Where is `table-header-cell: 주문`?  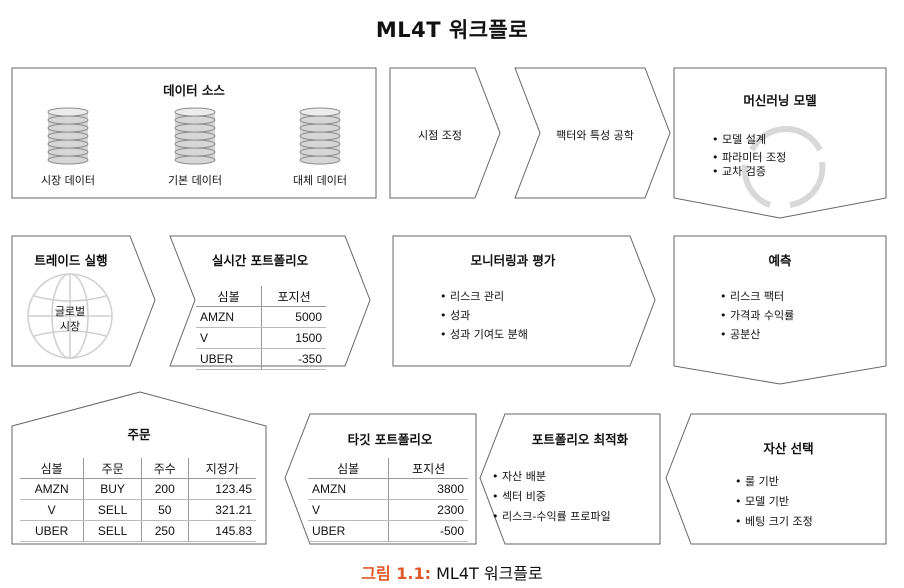 table-header-cell: 주문 is located at coordinates (112, 468).